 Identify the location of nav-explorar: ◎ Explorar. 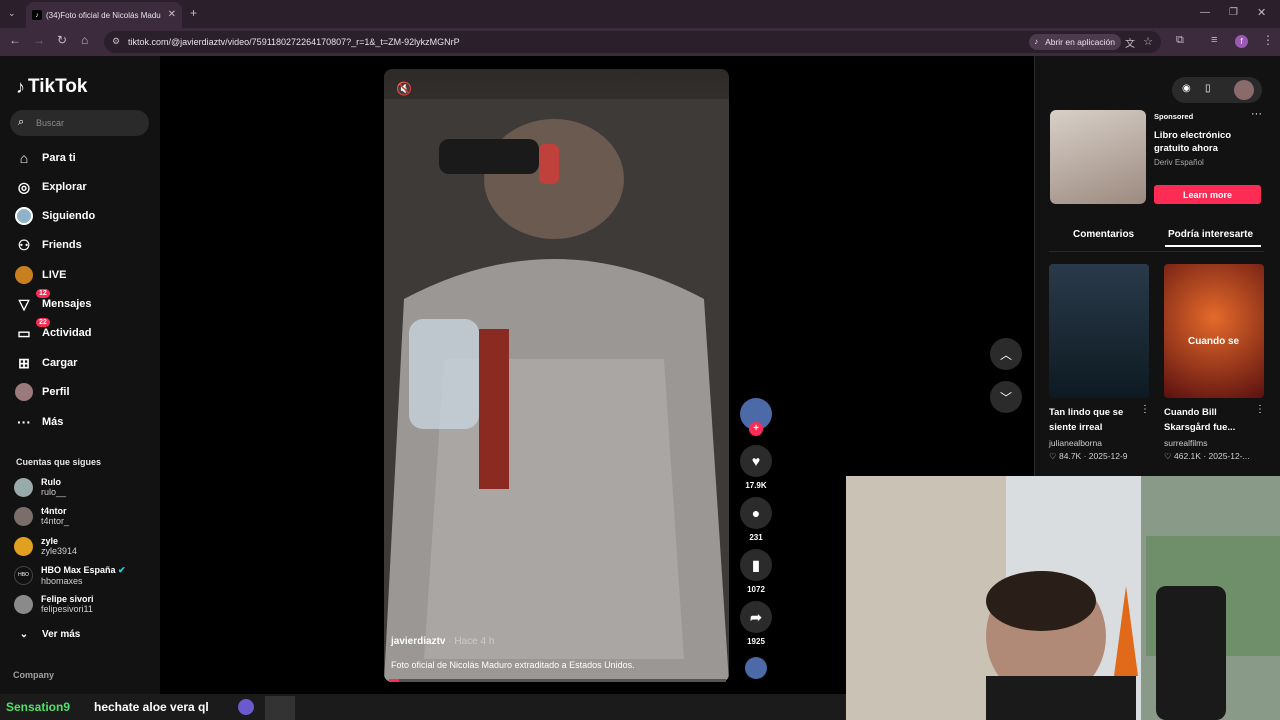
(84, 187).